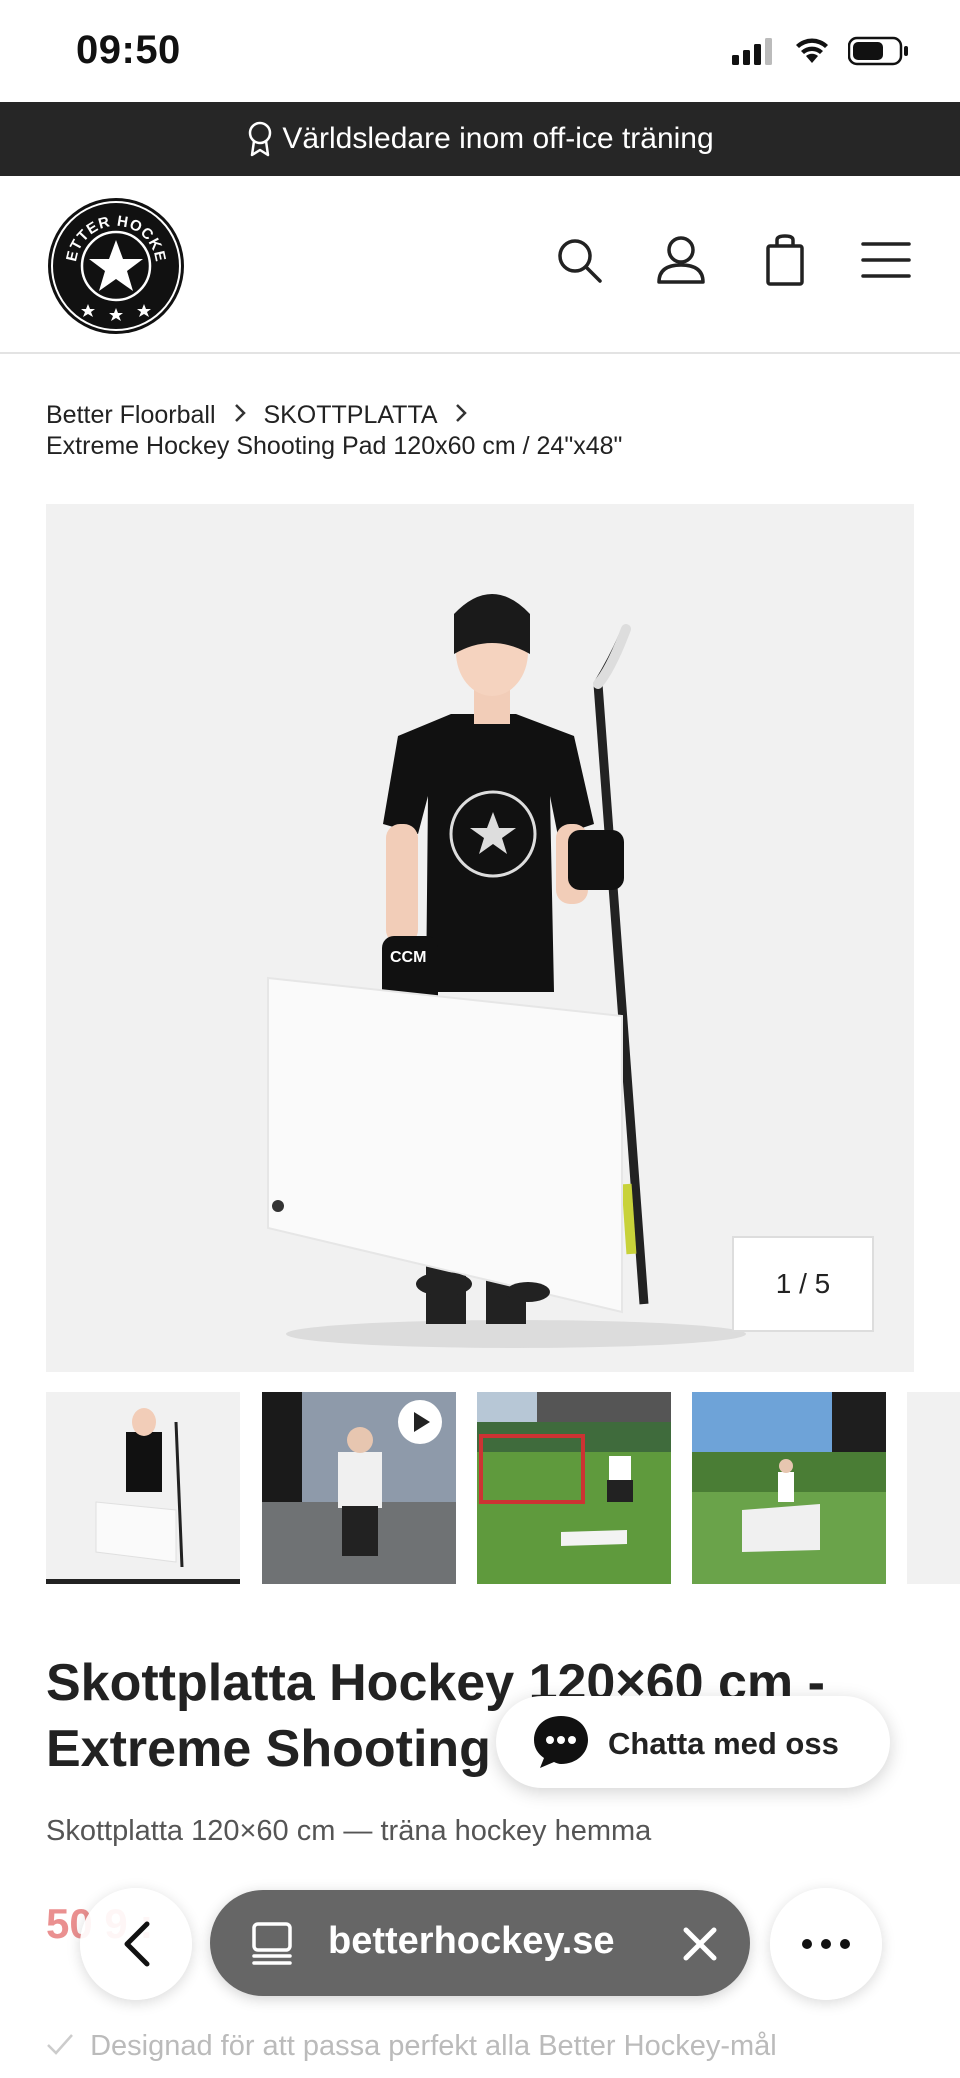 The height and width of the screenshot is (2078, 960). Describe the element at coordinates (579, 260) in the screenshot. I see `search-icon` at that location.